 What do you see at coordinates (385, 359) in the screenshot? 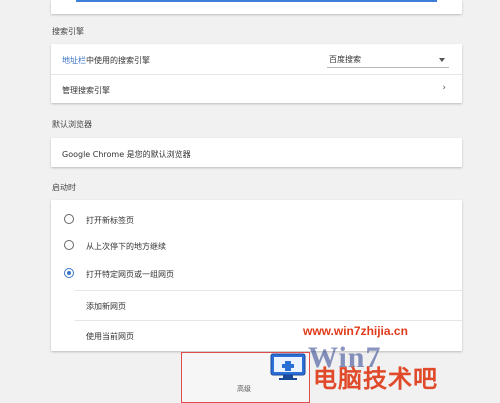
I see `watermark: www.win7zhijia.cn Win7 电脑技术吧` at bounding box center [385, 359].